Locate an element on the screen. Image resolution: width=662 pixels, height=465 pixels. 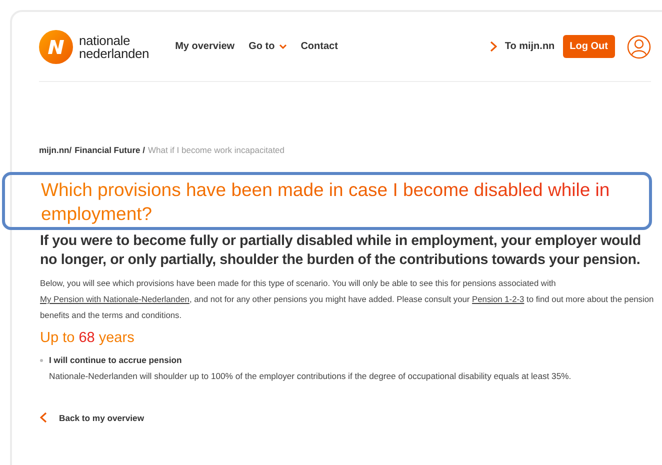
logo-wordmark: nationale nederlanden is located at coordinates (114, 47).